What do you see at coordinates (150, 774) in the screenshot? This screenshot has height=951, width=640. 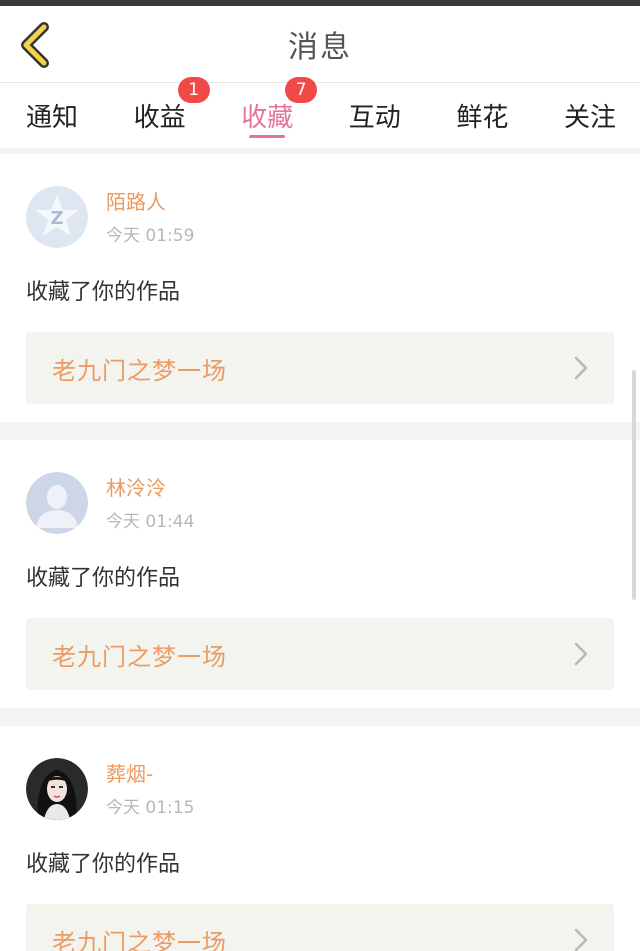 I see `user-name: 葬烟-` at bounding box center [150, 774].